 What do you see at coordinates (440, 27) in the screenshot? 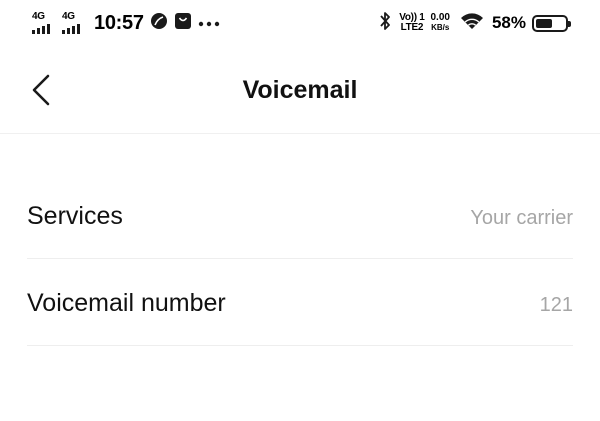
I see `speed-unit: KB/s` at bounding box center [440, 27].